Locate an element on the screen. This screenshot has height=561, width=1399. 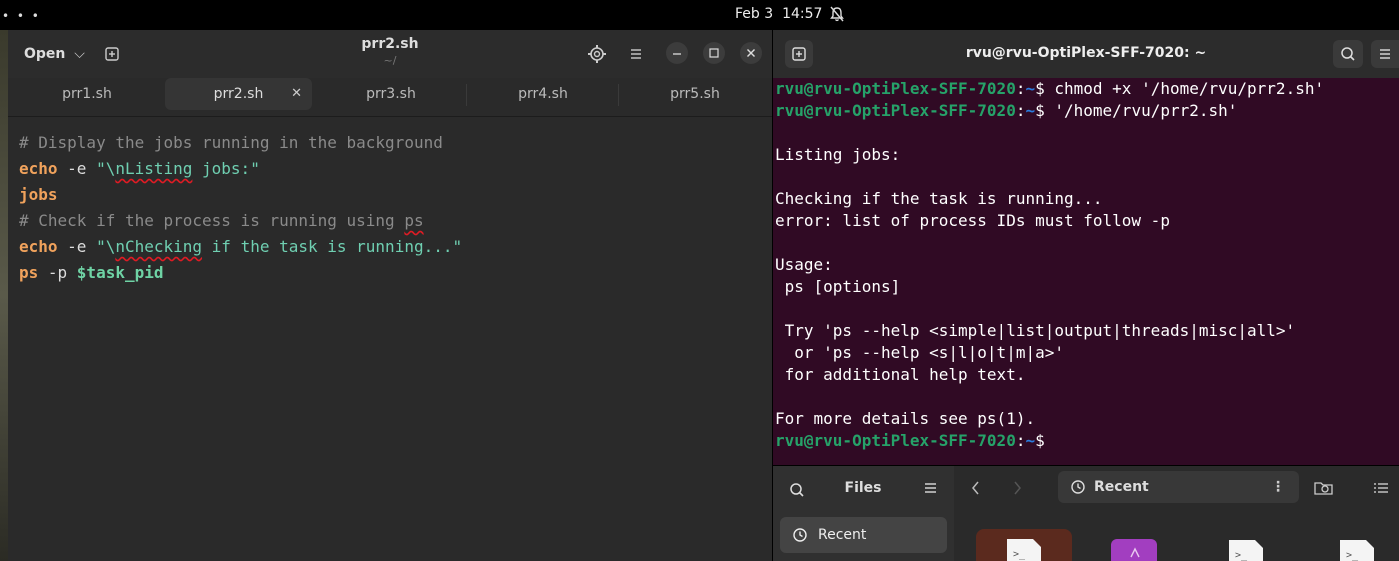
gear-icon is located at coordinates (597, 54).